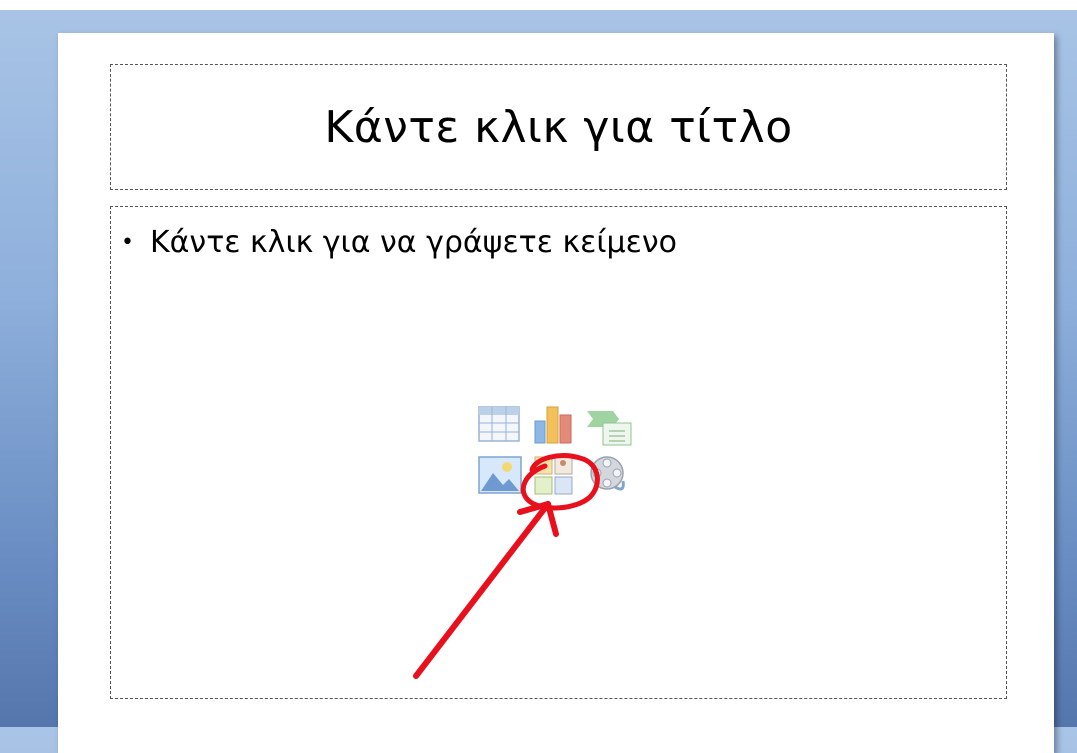 The image size is (1077, 753). I want to click on bullet-line: • Κάντε κλικ για να γράψετε κείμενο, so click(399, 242).